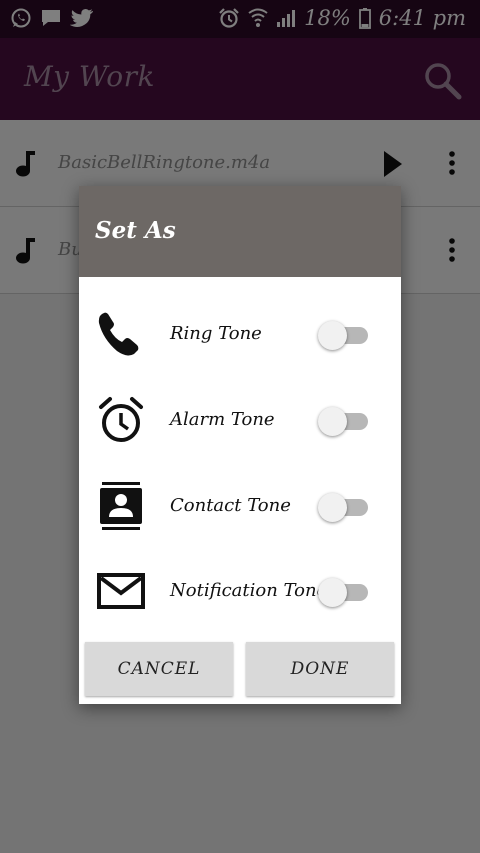 This screenshot has height=853, width=480. Describe the element at coordinates (240, 231) in the screenshot. I see `dialog-header: Set As` at that location.